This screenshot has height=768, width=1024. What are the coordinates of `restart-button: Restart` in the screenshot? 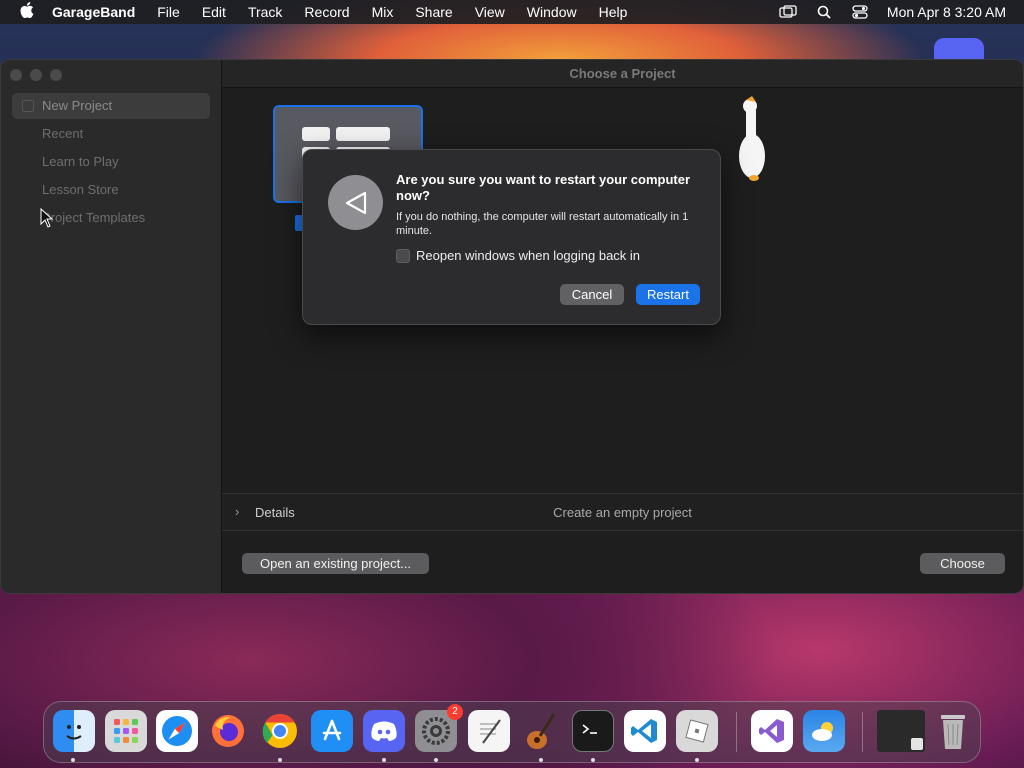 It's located at (668, 294).